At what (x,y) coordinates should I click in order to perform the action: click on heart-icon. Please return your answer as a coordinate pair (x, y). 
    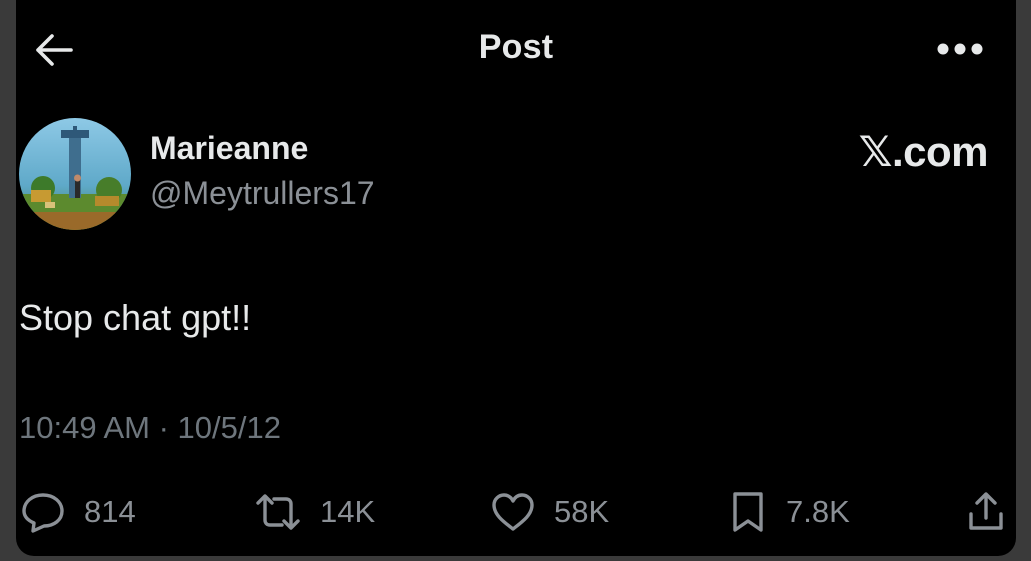
    Looking at the image, I should click on (513, 512).